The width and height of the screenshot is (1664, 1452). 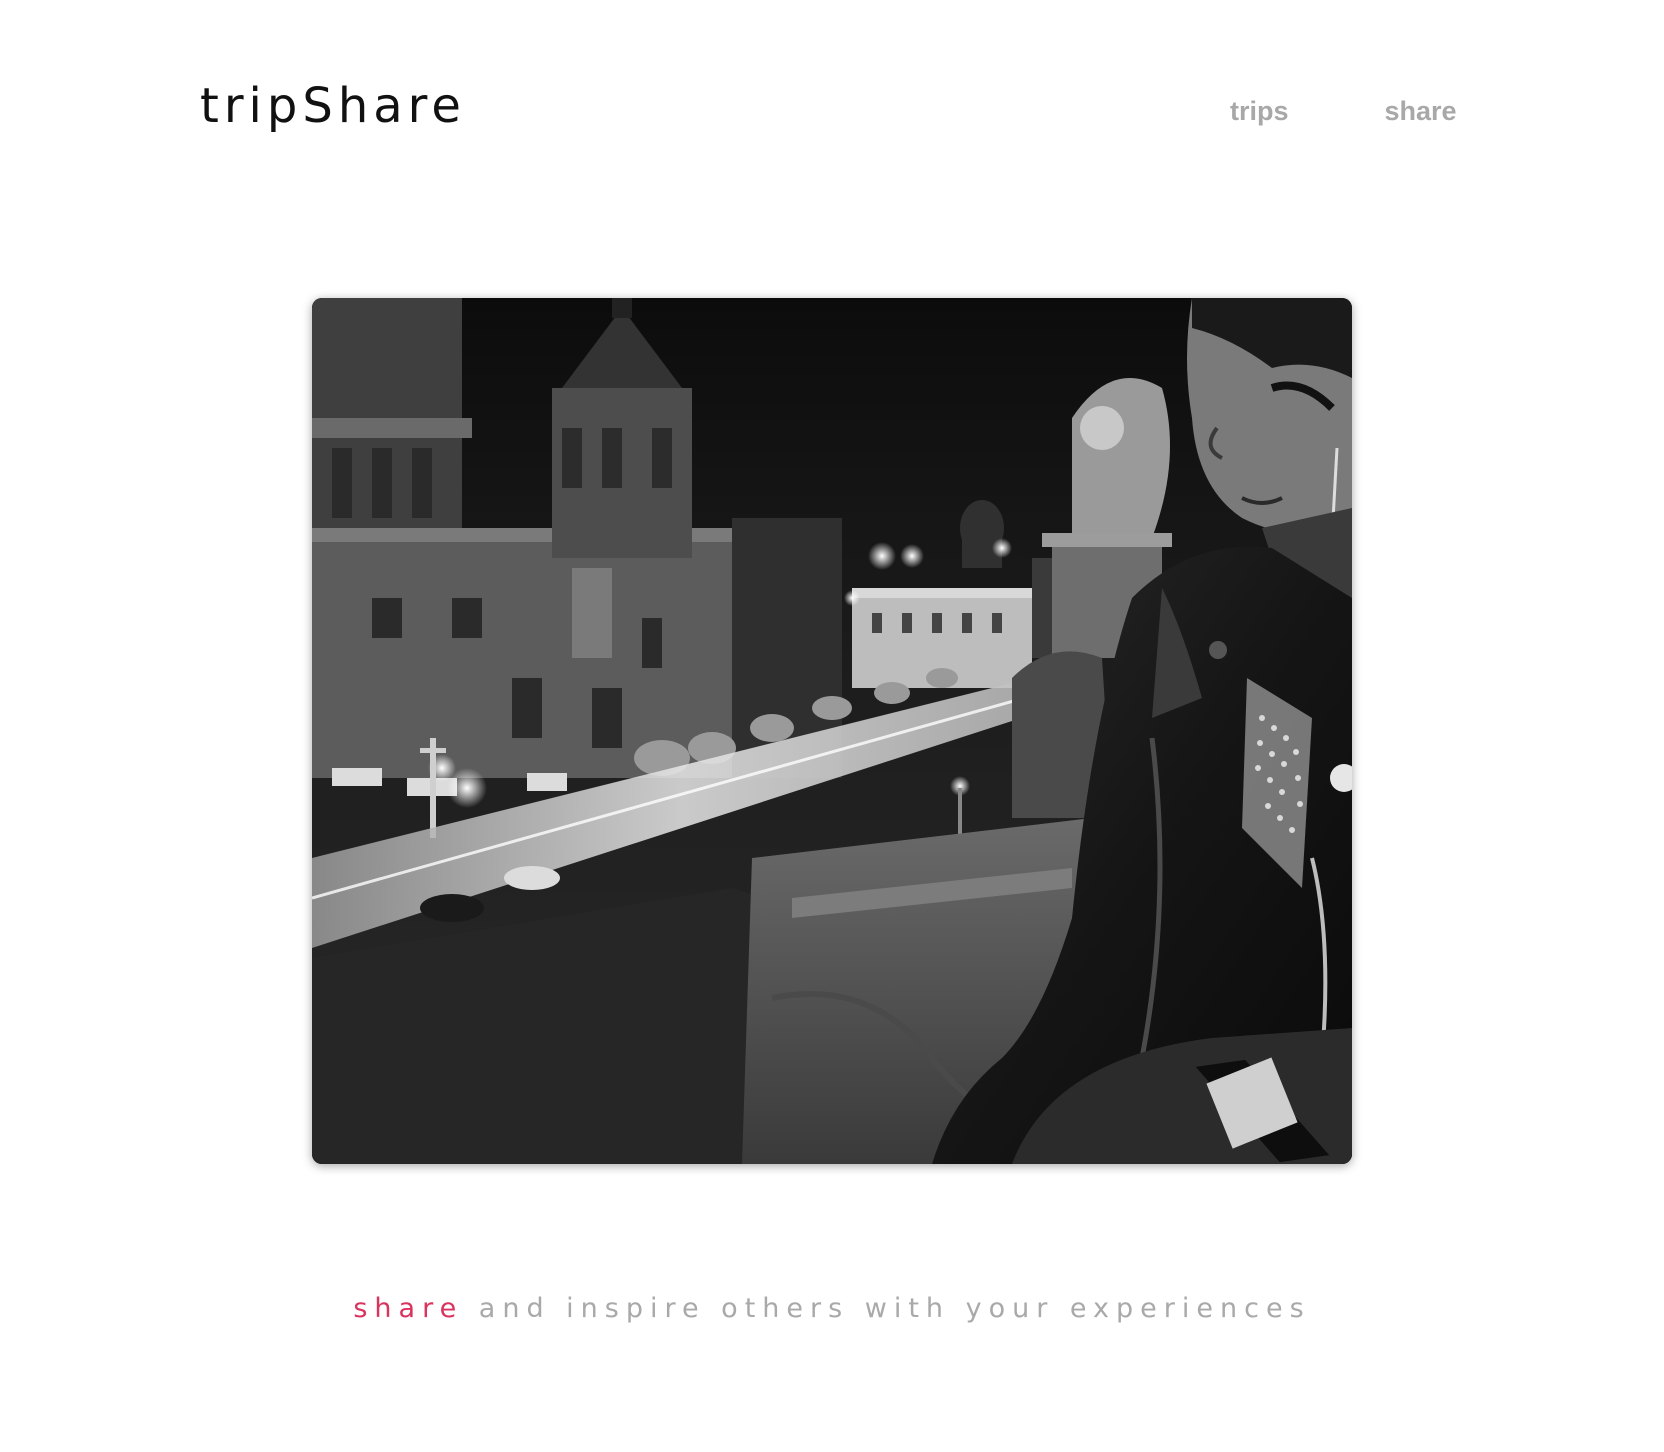 I want to click on tagline-rest: and inspire others with your experiences, so click(x=887, y=1308).